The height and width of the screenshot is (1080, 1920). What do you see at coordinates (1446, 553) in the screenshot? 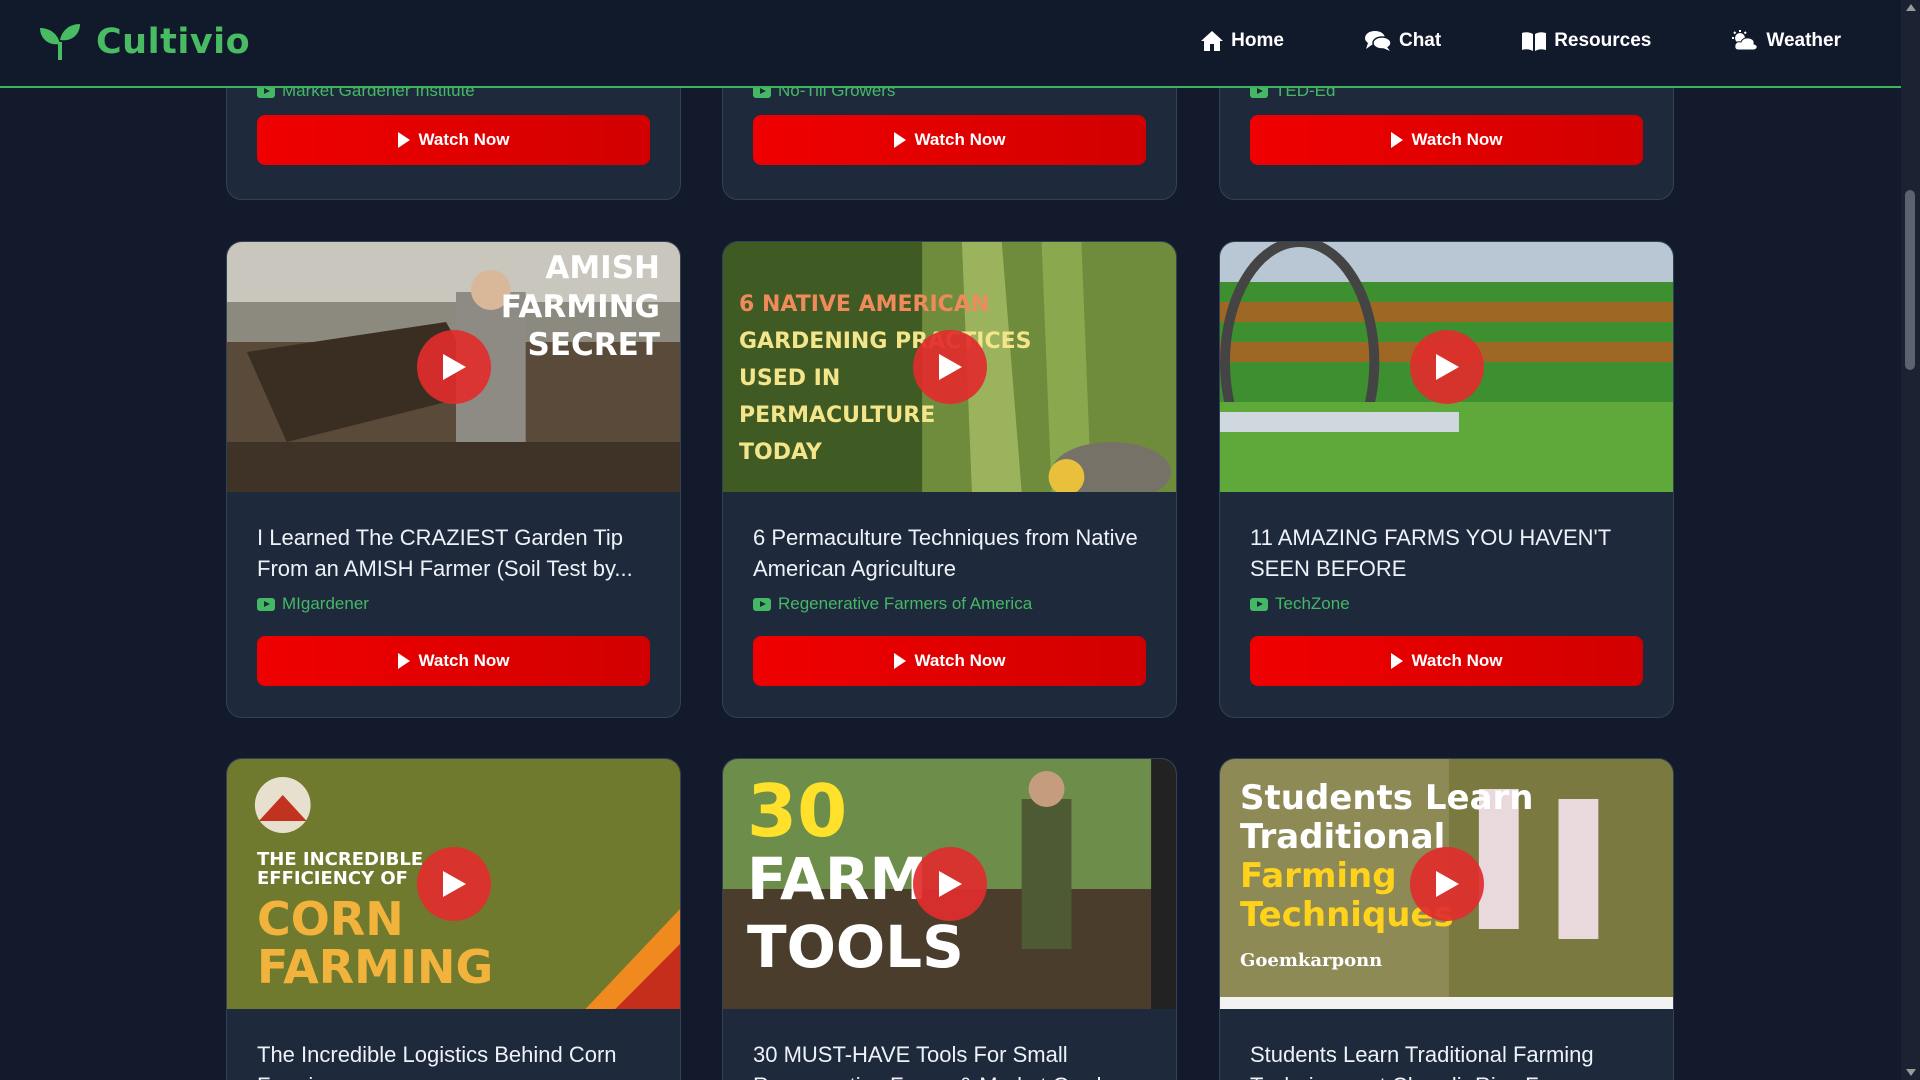
I see `video-title: 11 AMAZING FARMS YOU HAVEN'T SEEN BEFORE` at bounding box center [1446, 553].